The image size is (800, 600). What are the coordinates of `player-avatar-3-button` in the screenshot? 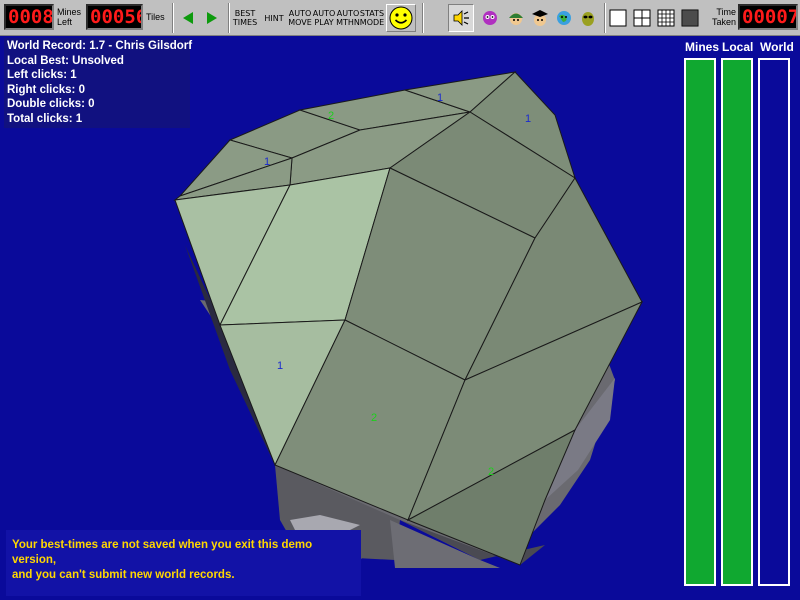 It's located at (540, 18).